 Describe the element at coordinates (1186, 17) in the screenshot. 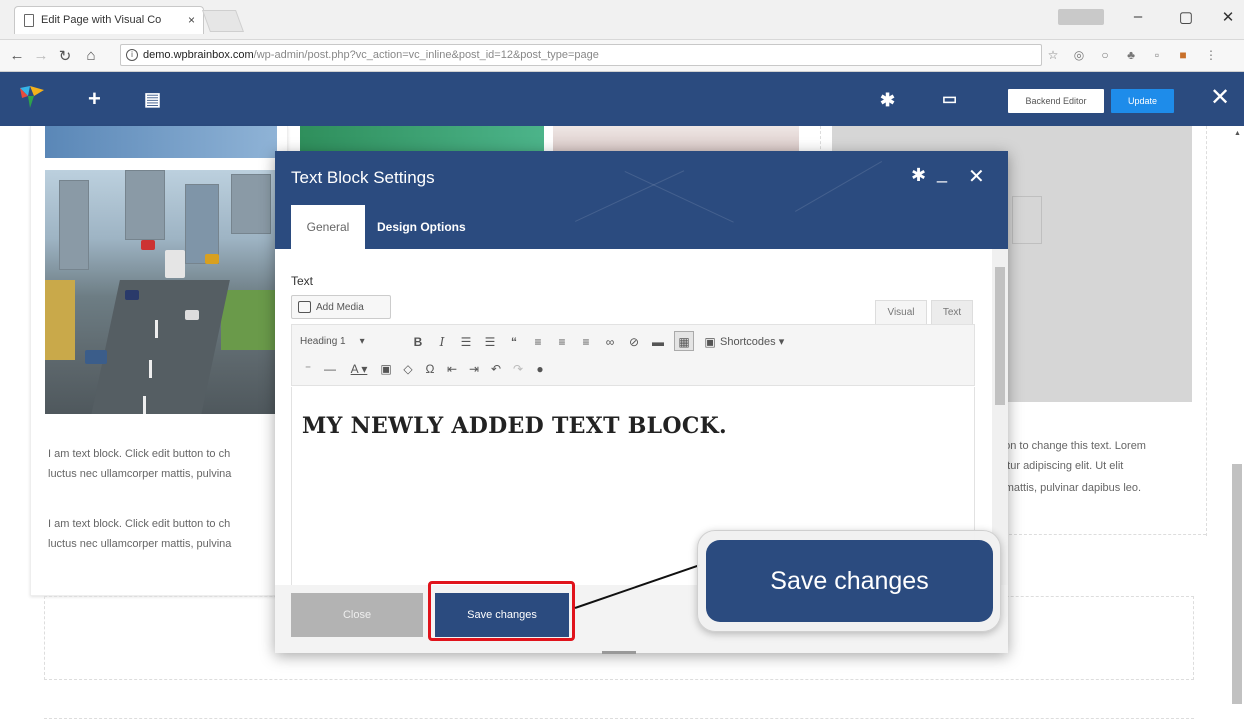

I see `maximize-icon: ▢` at that location.